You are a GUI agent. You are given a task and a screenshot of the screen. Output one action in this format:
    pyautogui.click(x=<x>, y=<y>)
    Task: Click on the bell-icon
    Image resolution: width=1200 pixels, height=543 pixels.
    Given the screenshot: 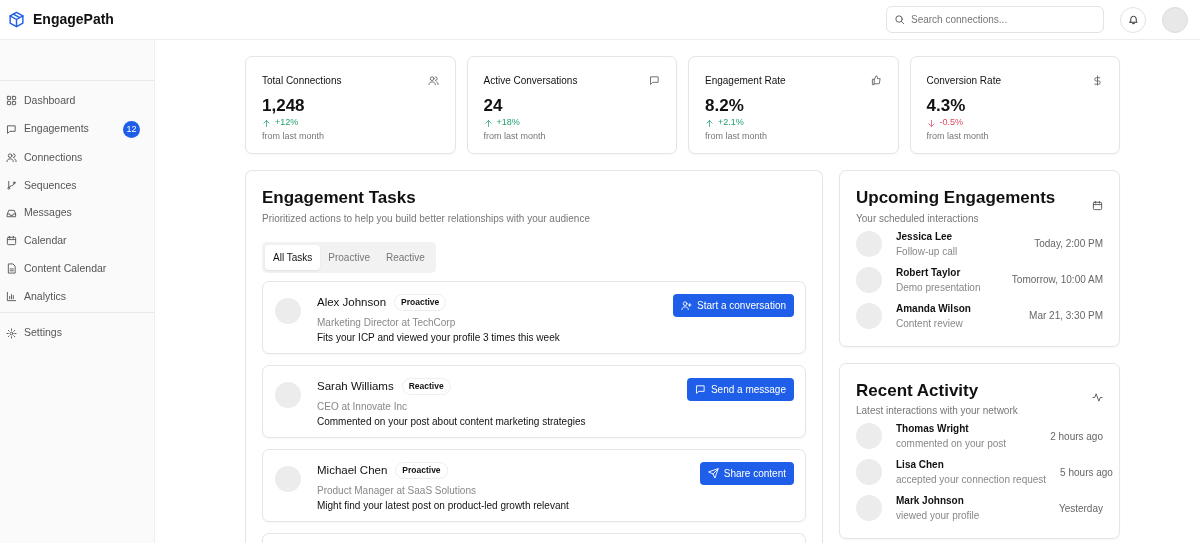 What is the action you would take?
    pyautogui.click(x=1133, y=19)
    